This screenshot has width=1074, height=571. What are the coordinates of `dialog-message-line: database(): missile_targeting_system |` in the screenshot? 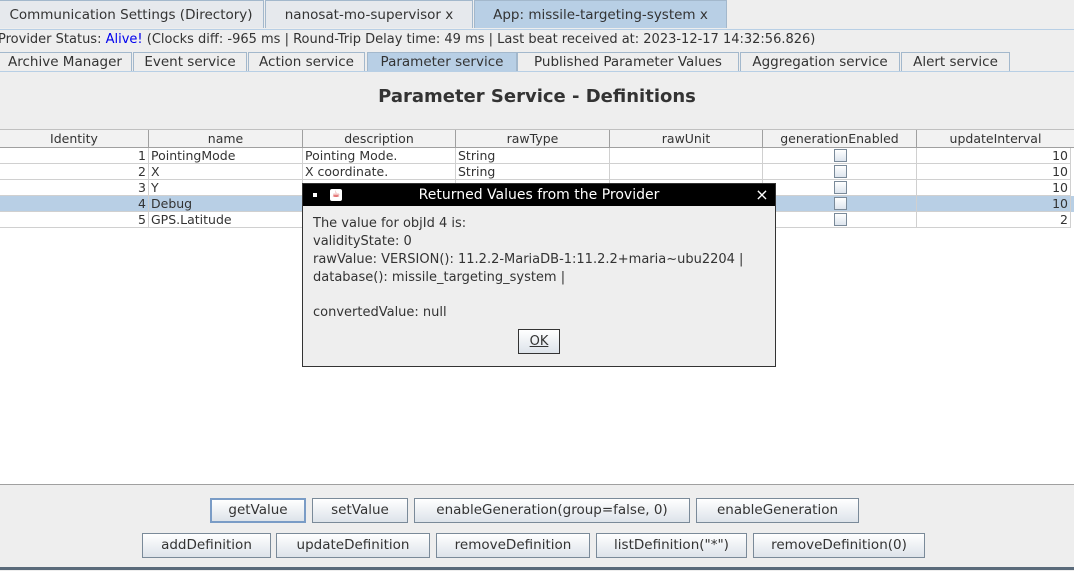 It's located at (439, 277).